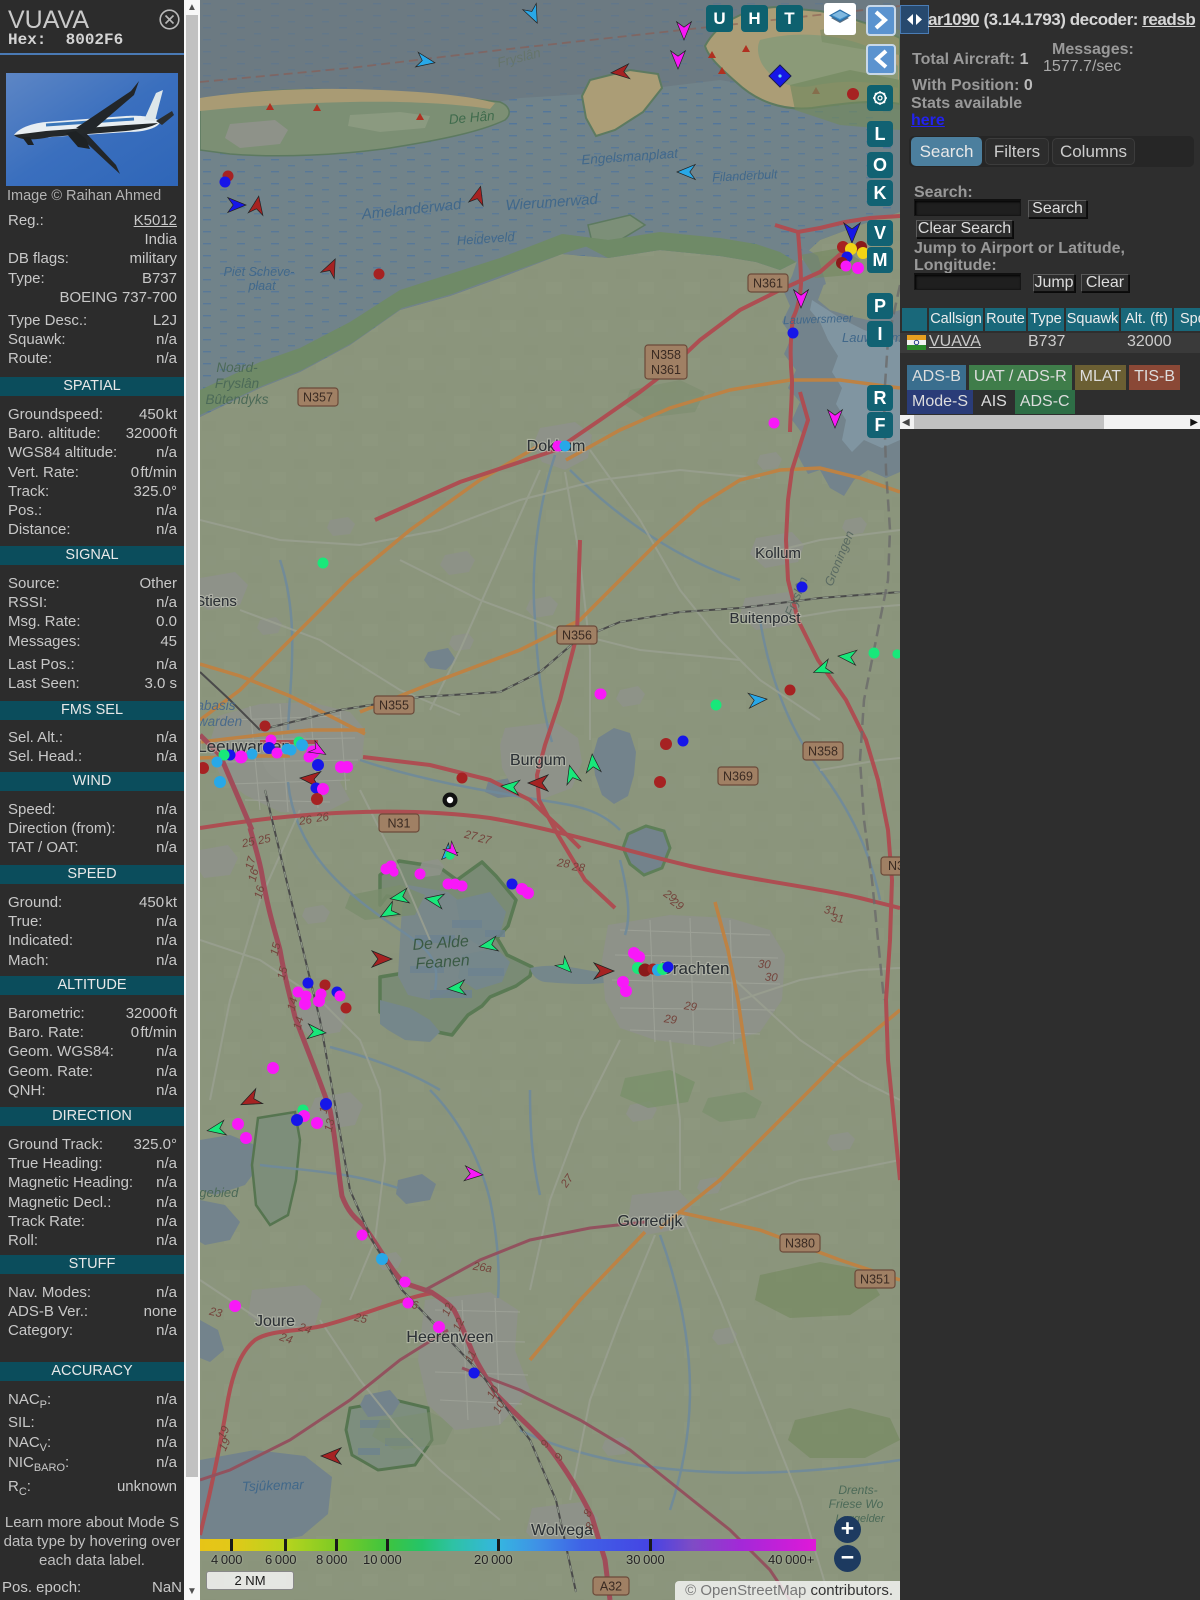 The height and width of the screenshot is (1600, 1200). I want to click on svg-text: Kollum, so click(778, 553).